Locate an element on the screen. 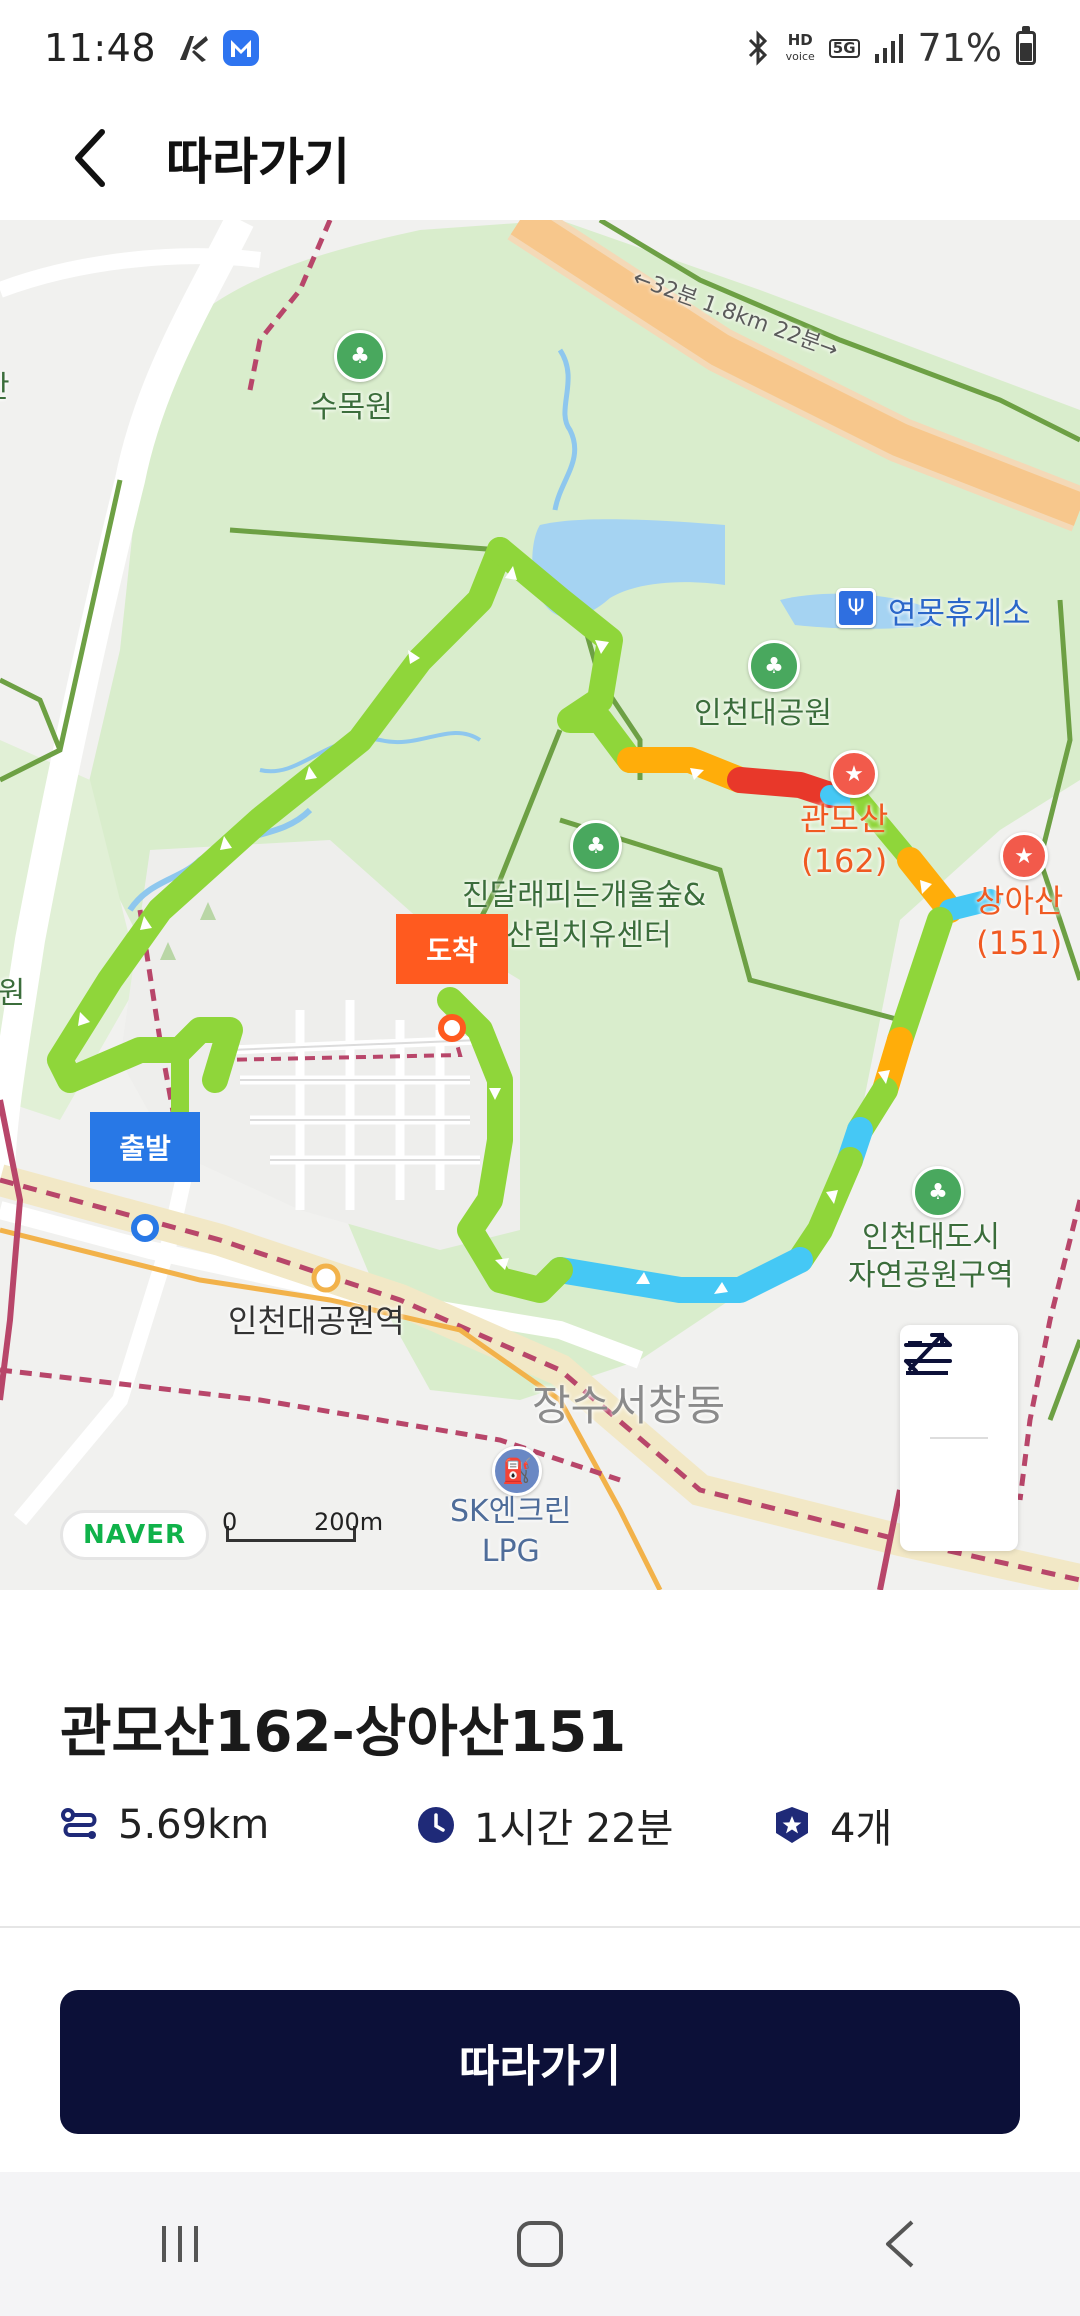 The height and width of the screenshot is (2316, 1080). clock-icon is located at coordinates (436, 1825).